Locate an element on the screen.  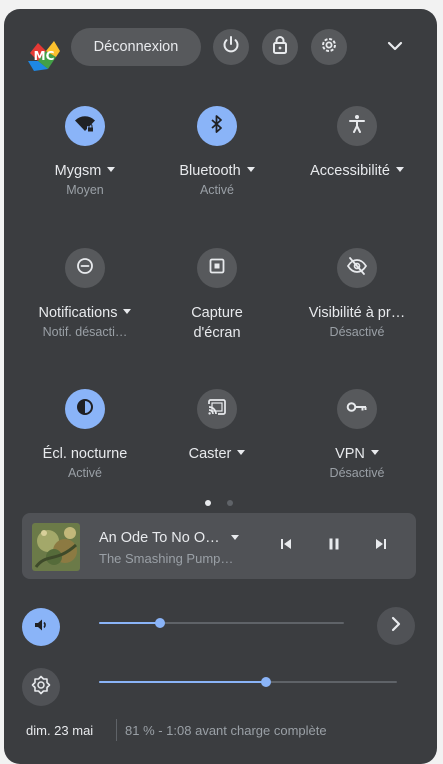
tile-accessibility: Accessibilité is located at coordinates (357, 143).